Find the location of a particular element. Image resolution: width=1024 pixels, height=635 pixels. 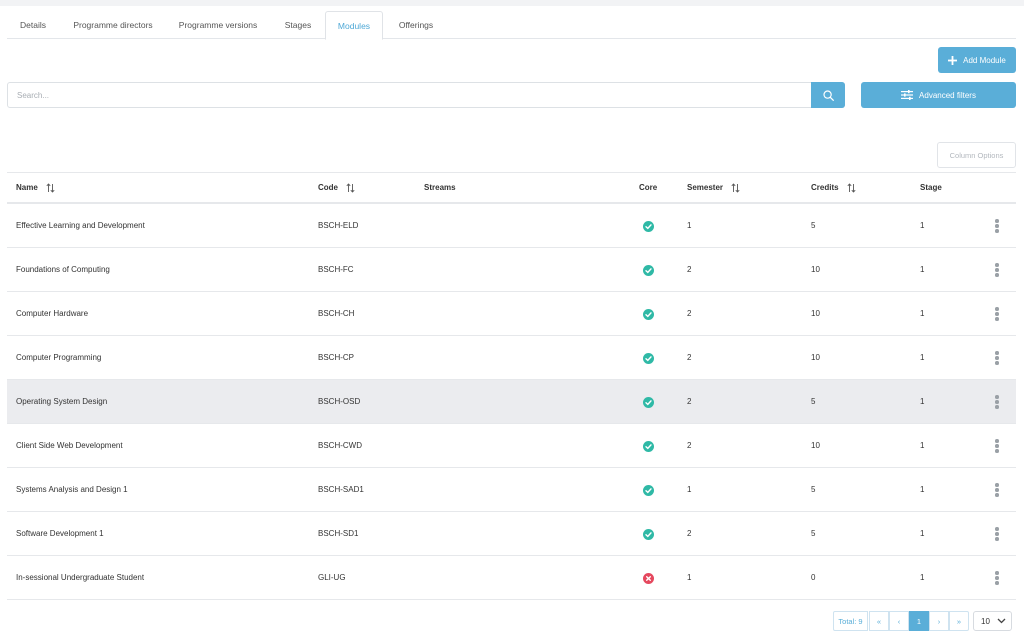

x-circle-icon is located at coordinates (648, 578).